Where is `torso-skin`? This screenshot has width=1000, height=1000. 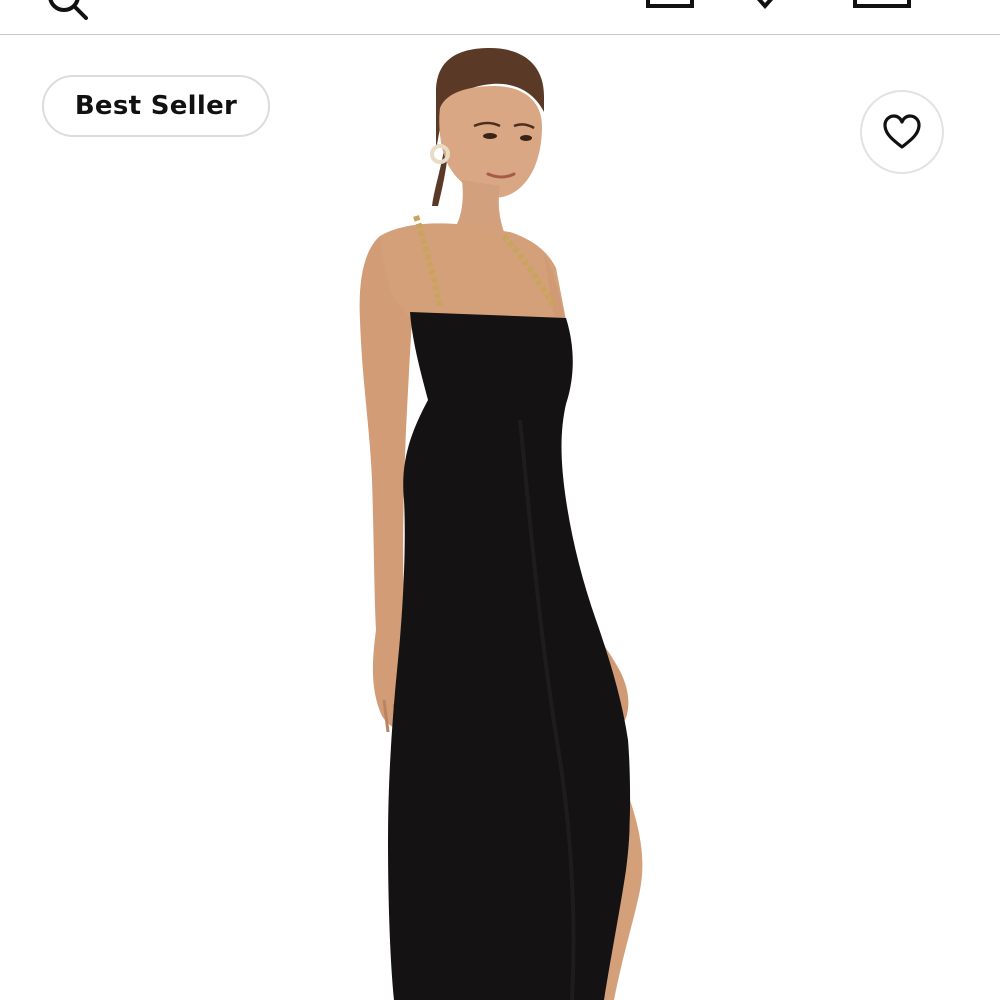
torso-skin is located at coordinates (472, 271).